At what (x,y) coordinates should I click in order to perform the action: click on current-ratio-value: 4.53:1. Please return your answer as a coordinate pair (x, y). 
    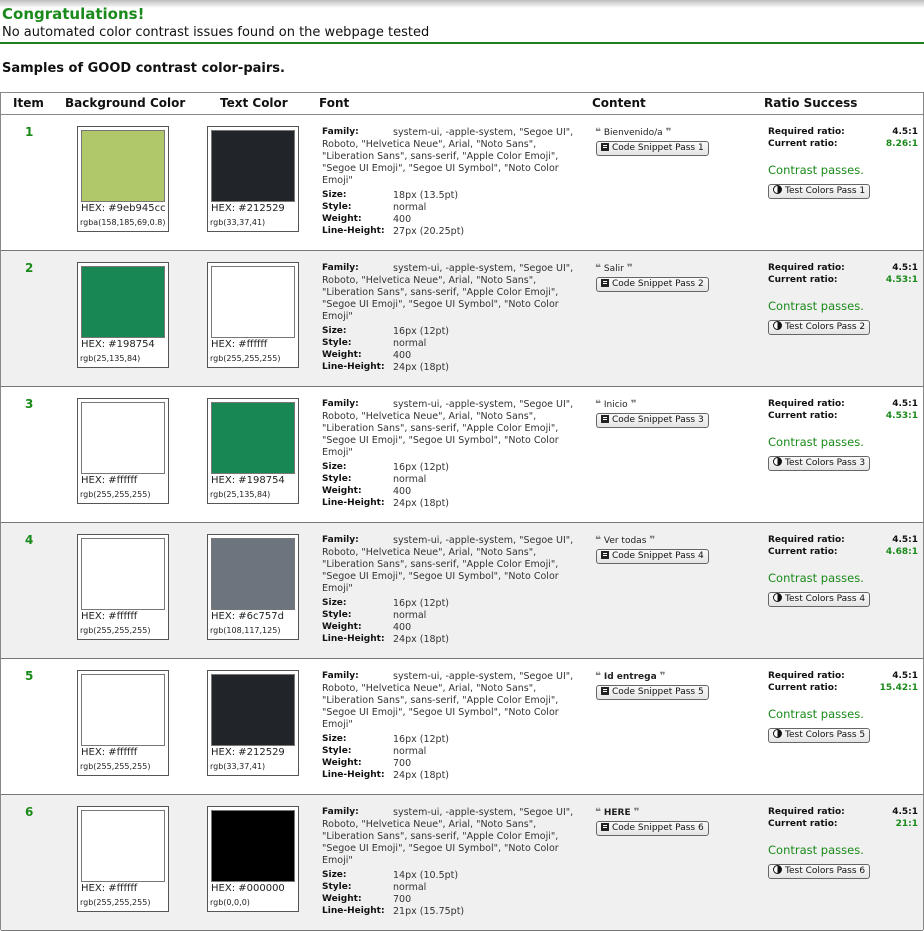
    Looking at the image, I should click on (901, 280).